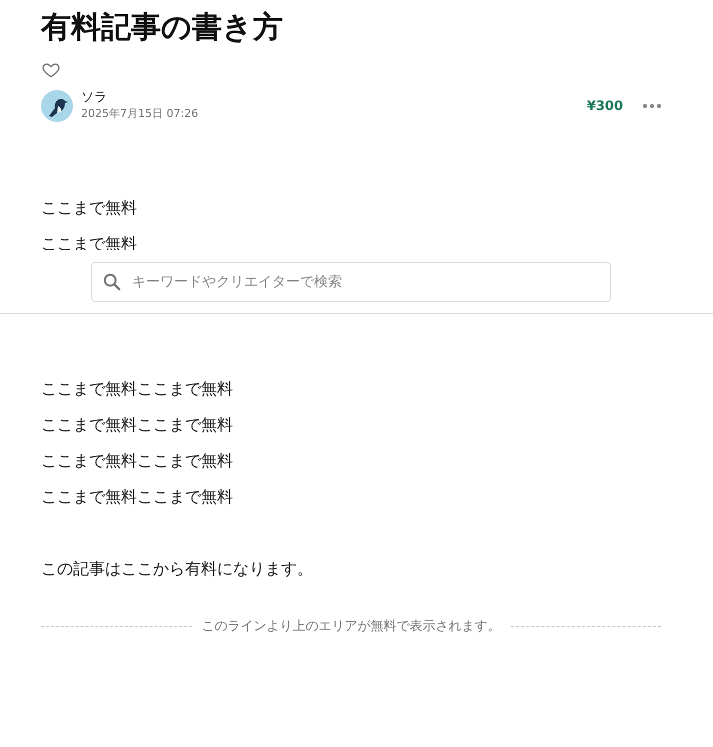 The image size is (713, 747). I want to click on article-title: 有料記事の書き方, so click(162, 28).